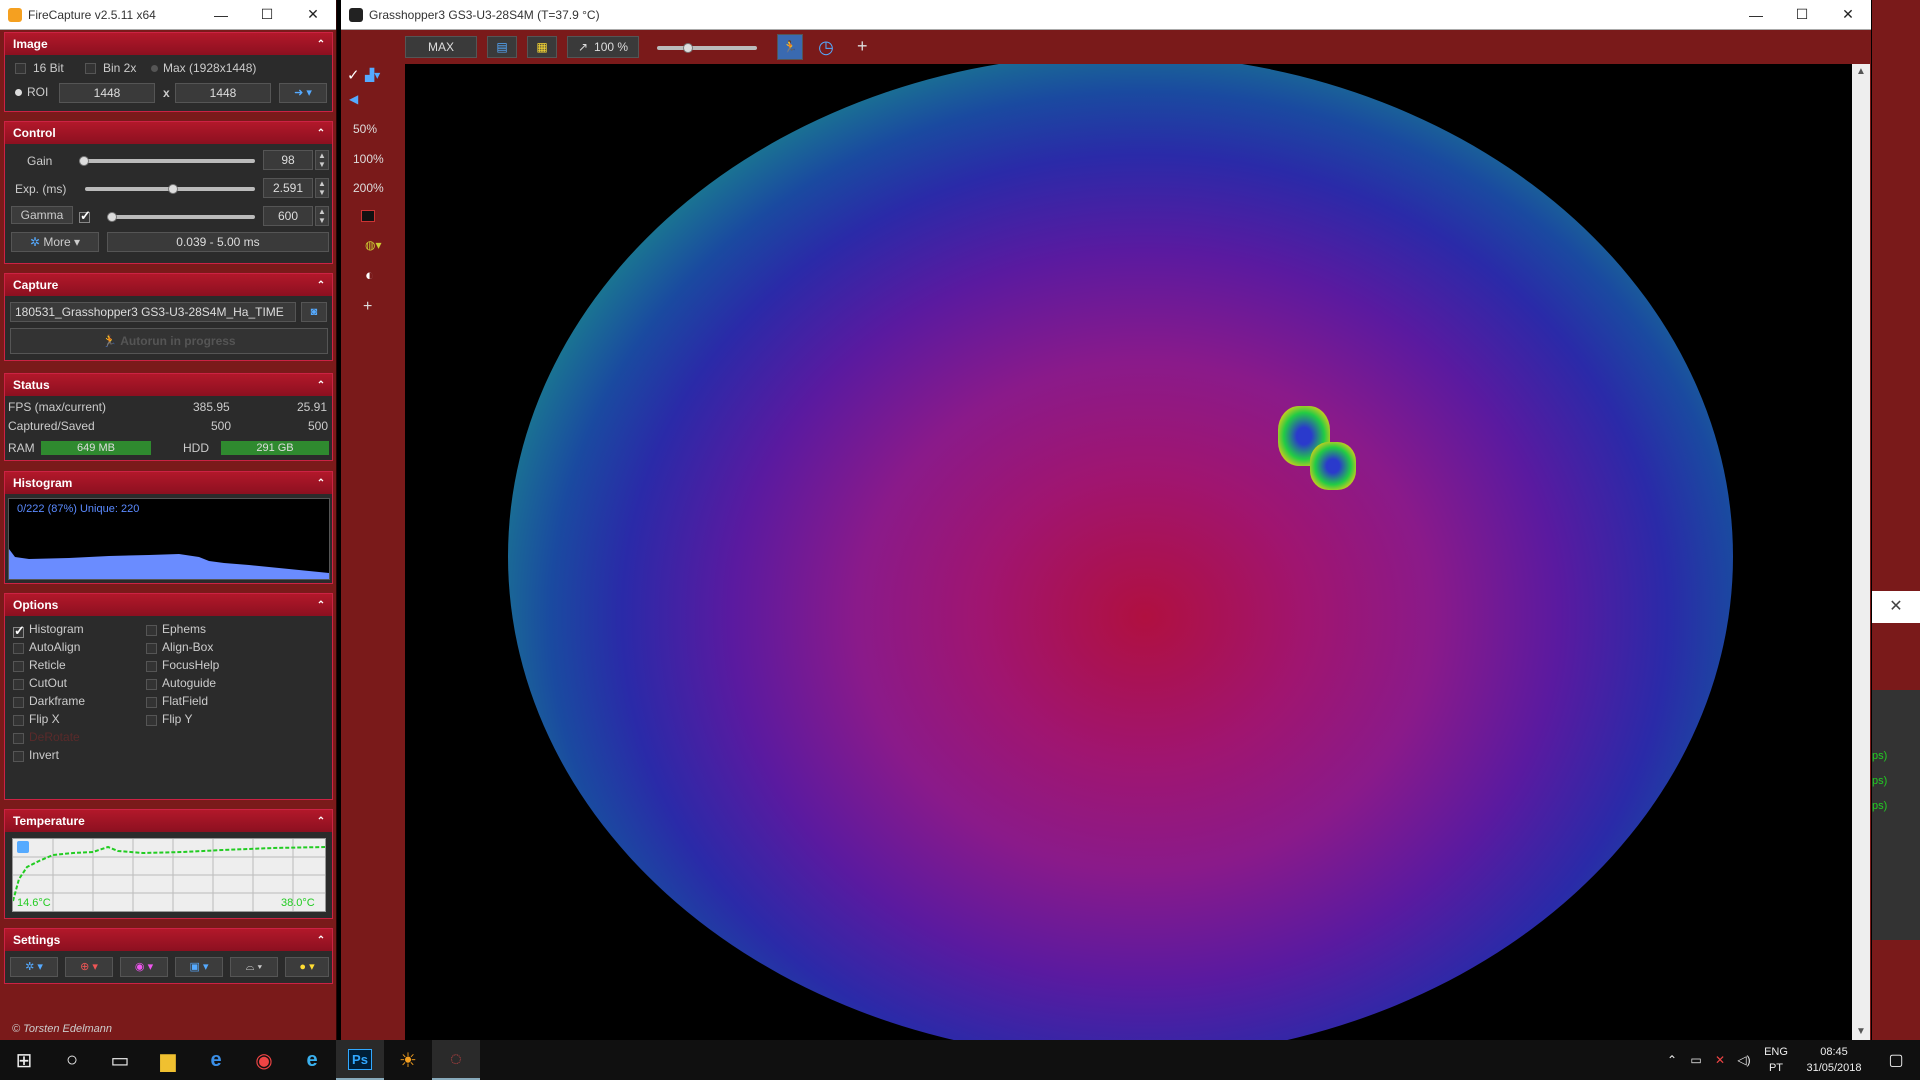 The image size is (1920, 1080). Describe the element at coordinates (169, 341) in the screenshot. I see `autorun-progress-button: 🏃 Autorun in progress` at that location.